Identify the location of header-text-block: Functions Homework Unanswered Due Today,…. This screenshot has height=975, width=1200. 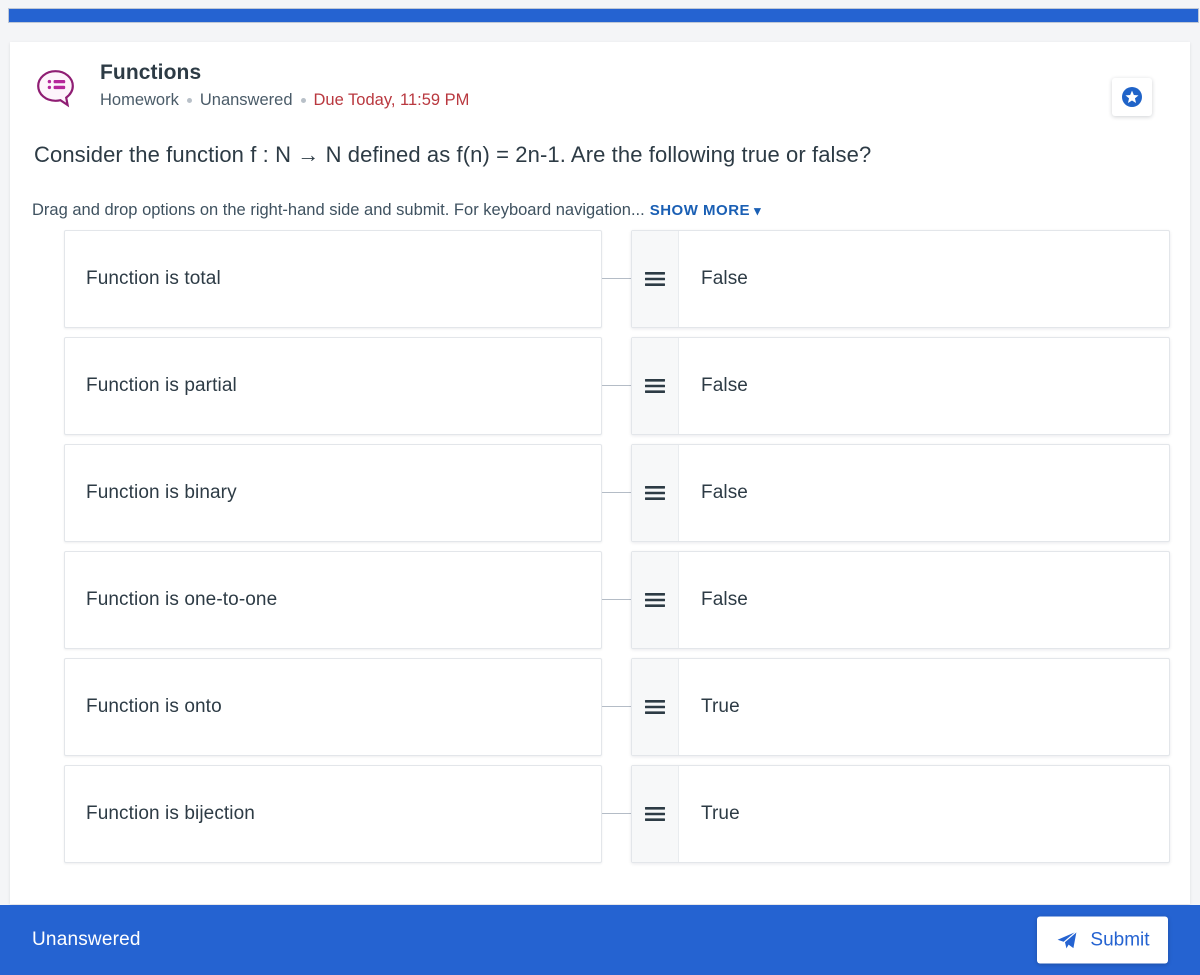
(284, 85).